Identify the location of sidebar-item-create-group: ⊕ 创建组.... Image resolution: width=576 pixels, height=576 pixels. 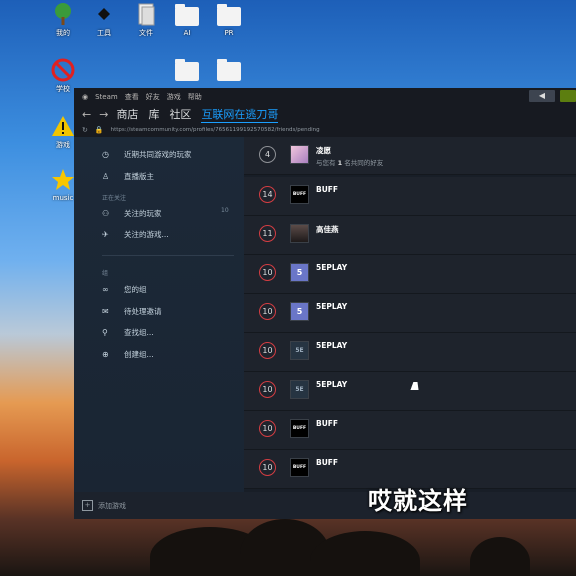
(128, 354).